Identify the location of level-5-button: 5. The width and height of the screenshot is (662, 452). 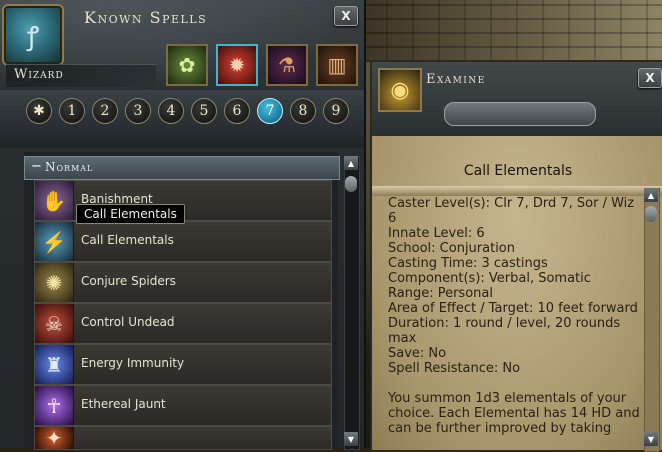
(204, 111).